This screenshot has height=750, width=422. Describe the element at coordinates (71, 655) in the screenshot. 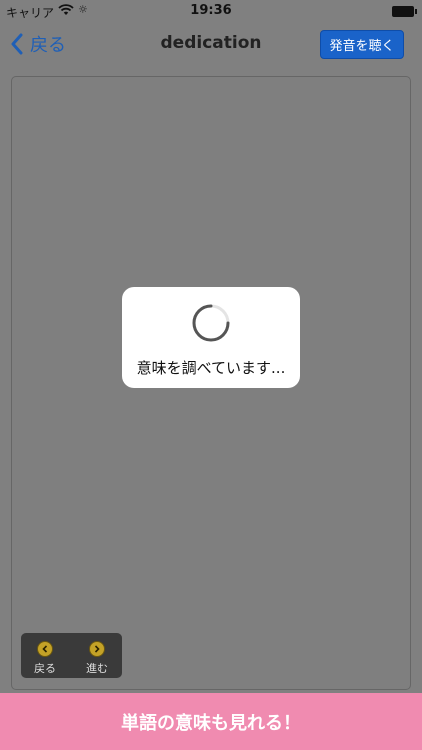

I see `browser-toolbar: 戻る 進む` at that location.